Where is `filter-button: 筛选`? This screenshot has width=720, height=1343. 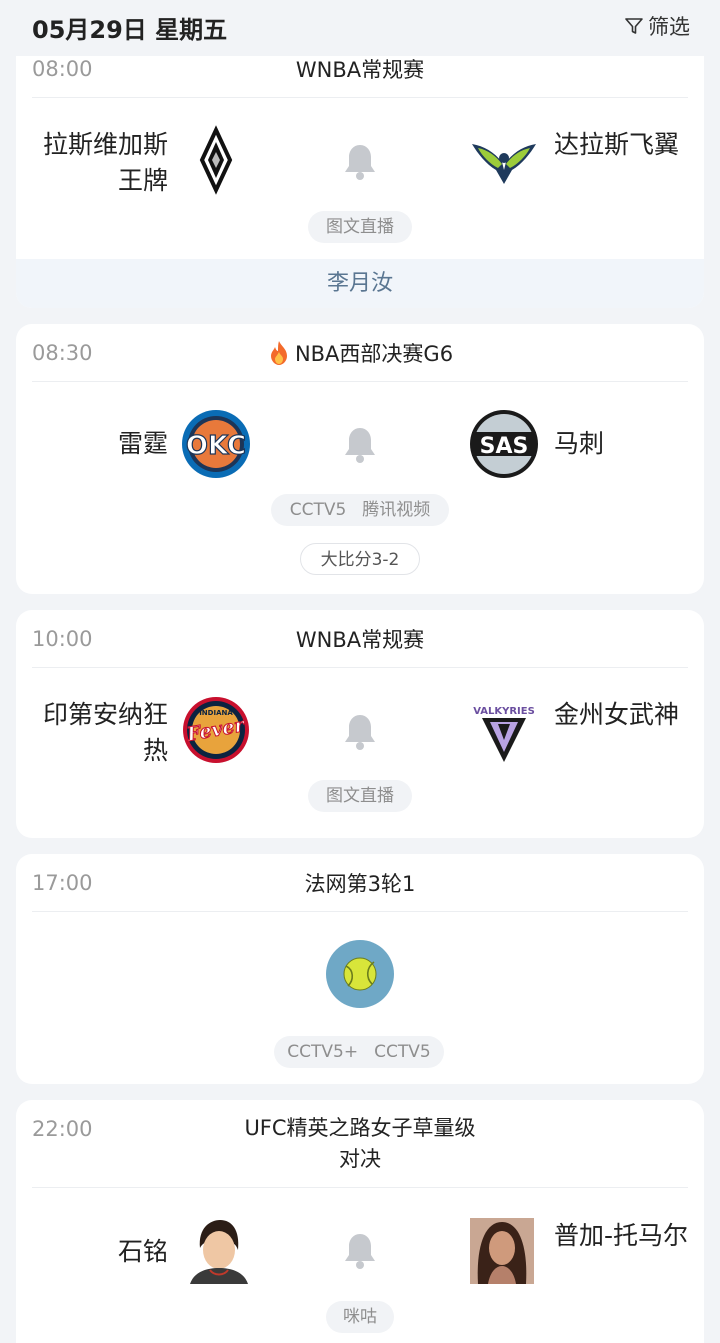
filter-button: 筛选 is located at coordinates (657, 26).